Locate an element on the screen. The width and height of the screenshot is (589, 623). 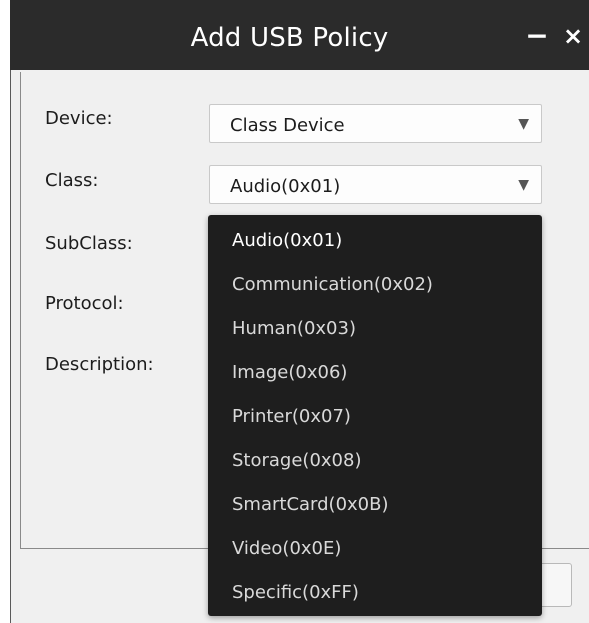
class-option-smartcard: SmartCard(0x0B) is located at coordinates (375, 505).